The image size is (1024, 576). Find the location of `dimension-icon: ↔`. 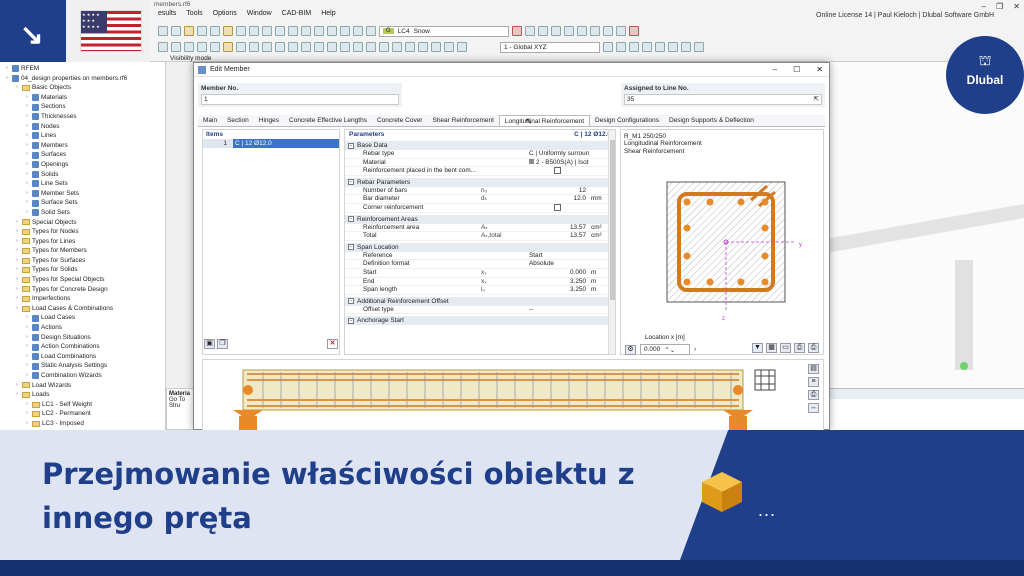

dimension-icon: ↔ is located at coordinates (813, 408).